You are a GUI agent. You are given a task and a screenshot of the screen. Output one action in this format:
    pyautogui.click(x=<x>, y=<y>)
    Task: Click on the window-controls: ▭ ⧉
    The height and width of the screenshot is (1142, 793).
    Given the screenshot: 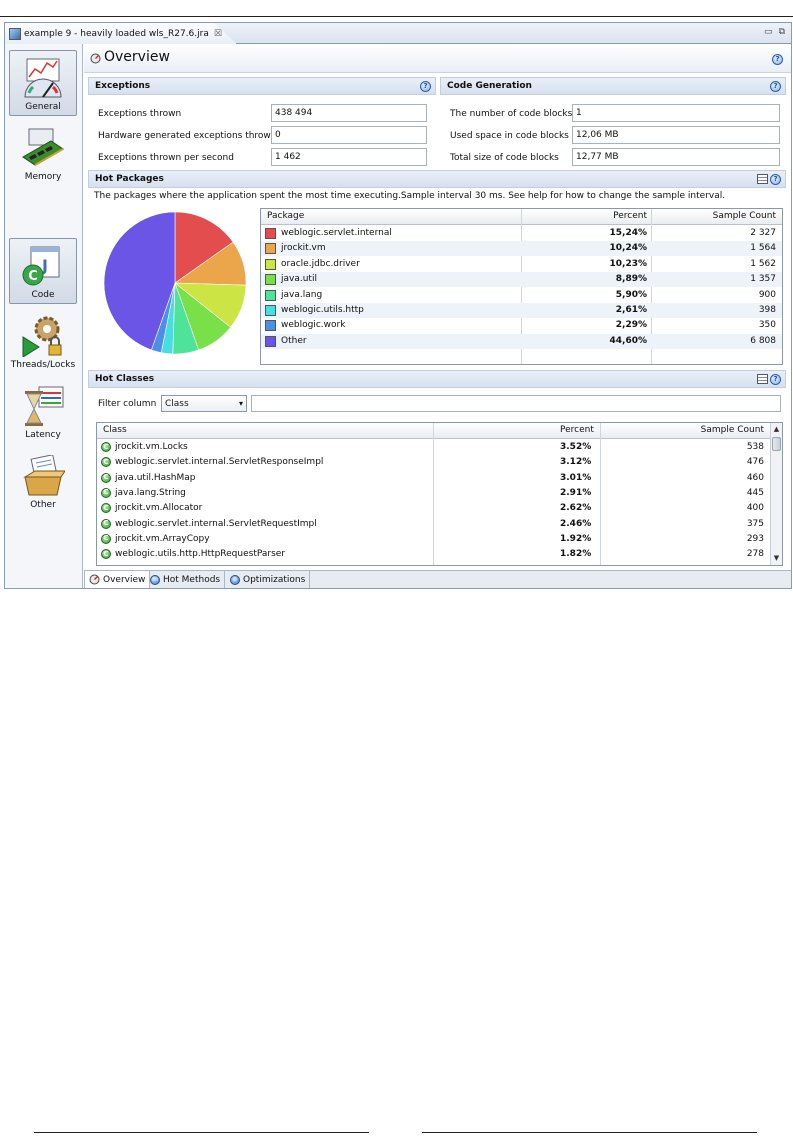 What is the action you would take?
    pyautogui.click(x=774, y=32)
    